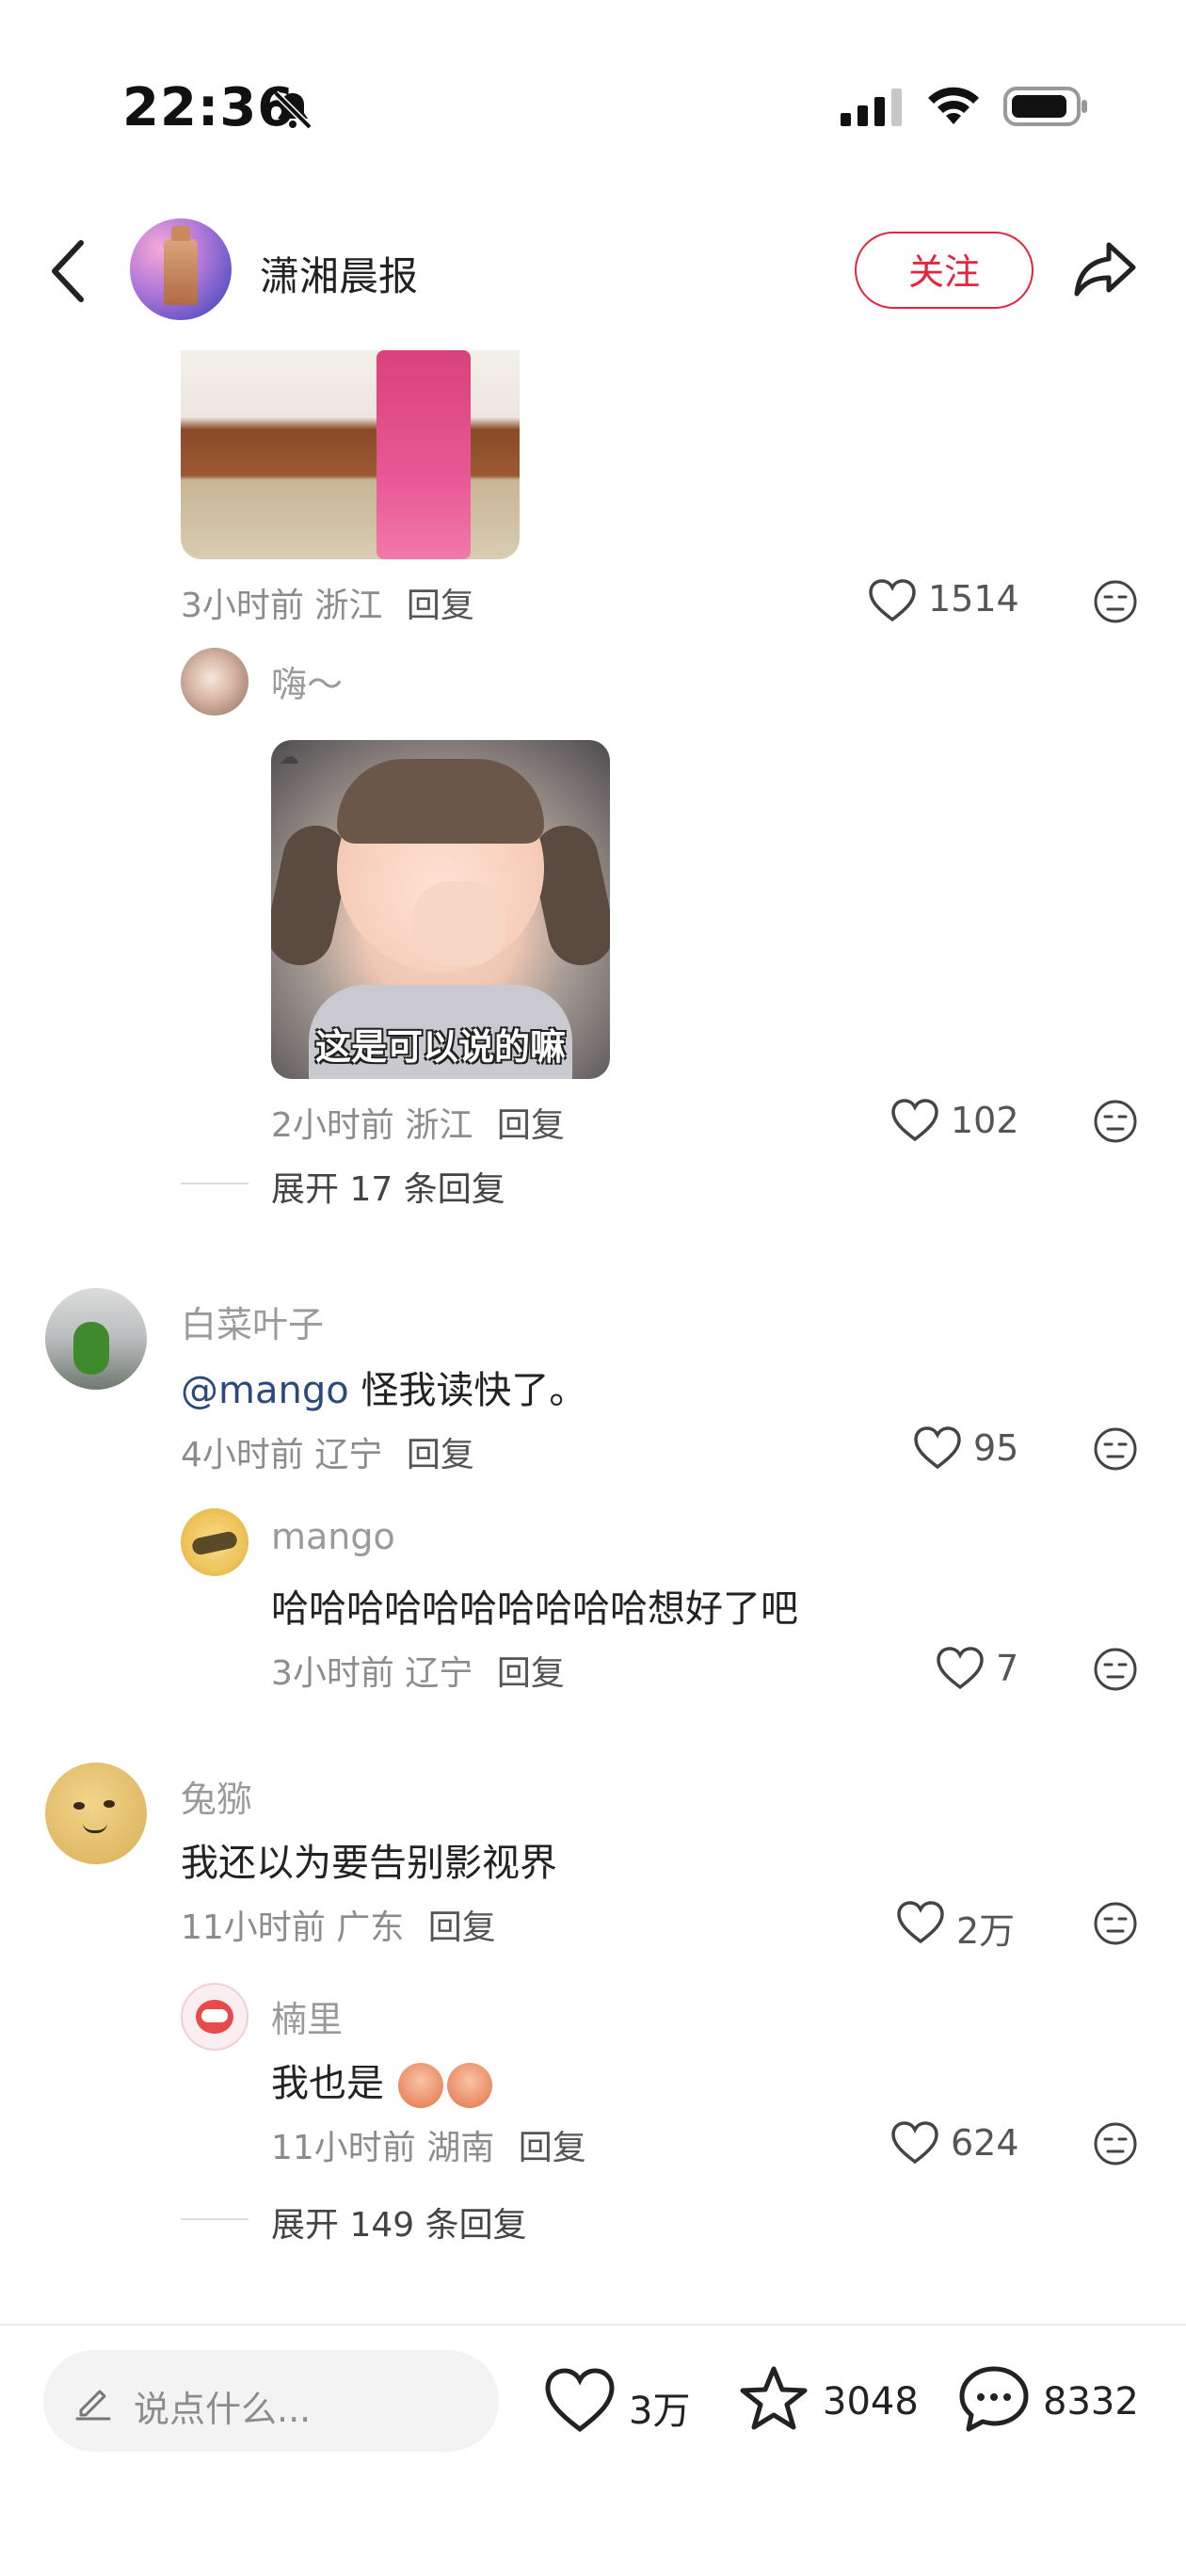 The image size is (1186, 2576). Describe the element at coordinates (282, 1455) in the screenshot. I see `comment-time-location: 4小时前 辽宁` at that location.